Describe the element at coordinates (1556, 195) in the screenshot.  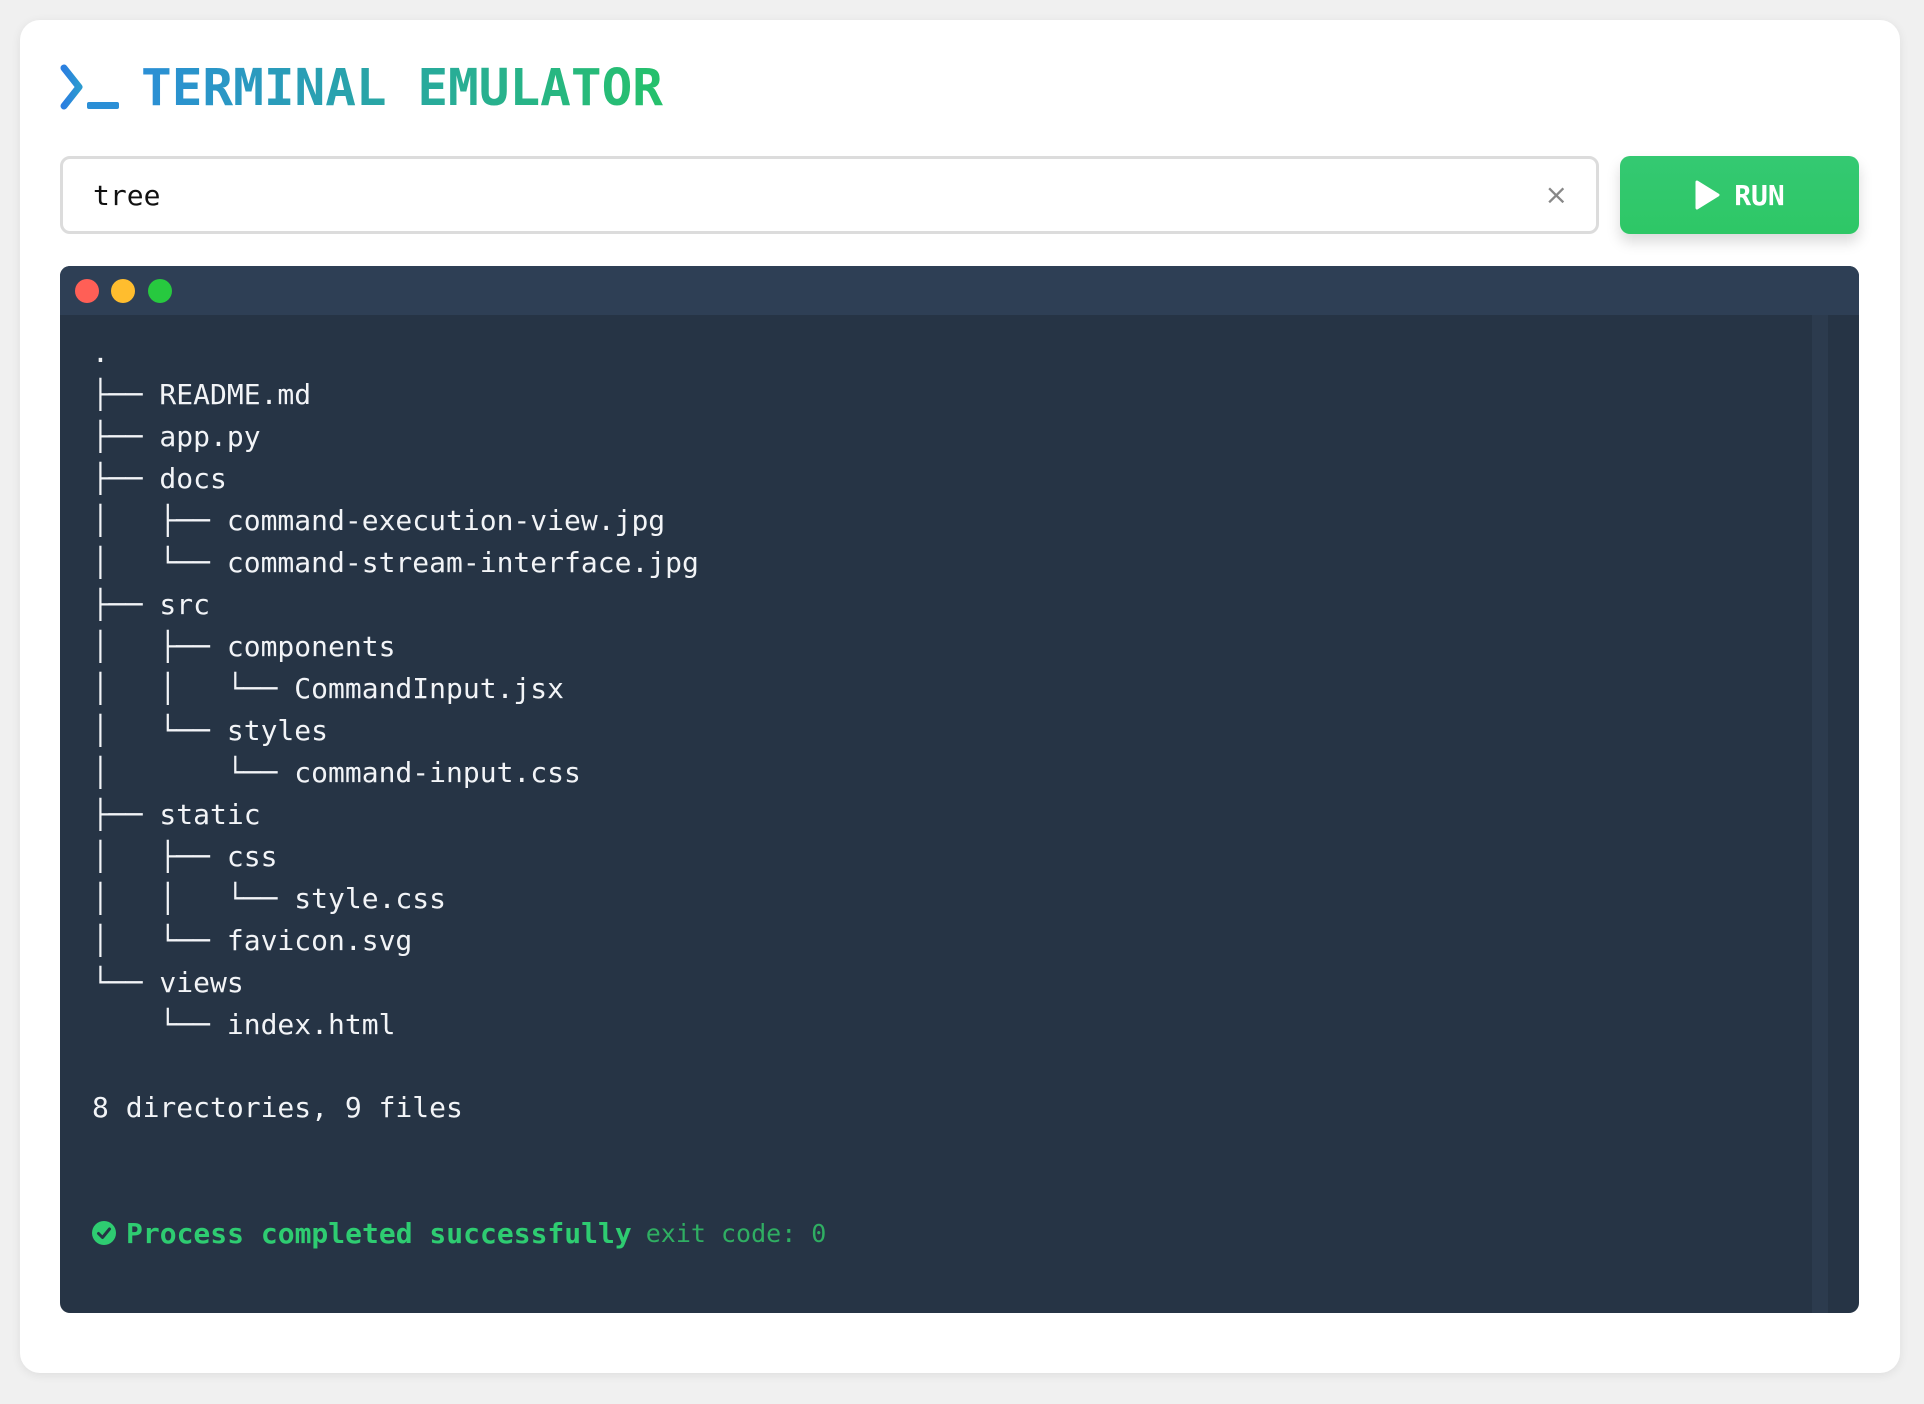
I see `clear-input-button: ×` at that location.